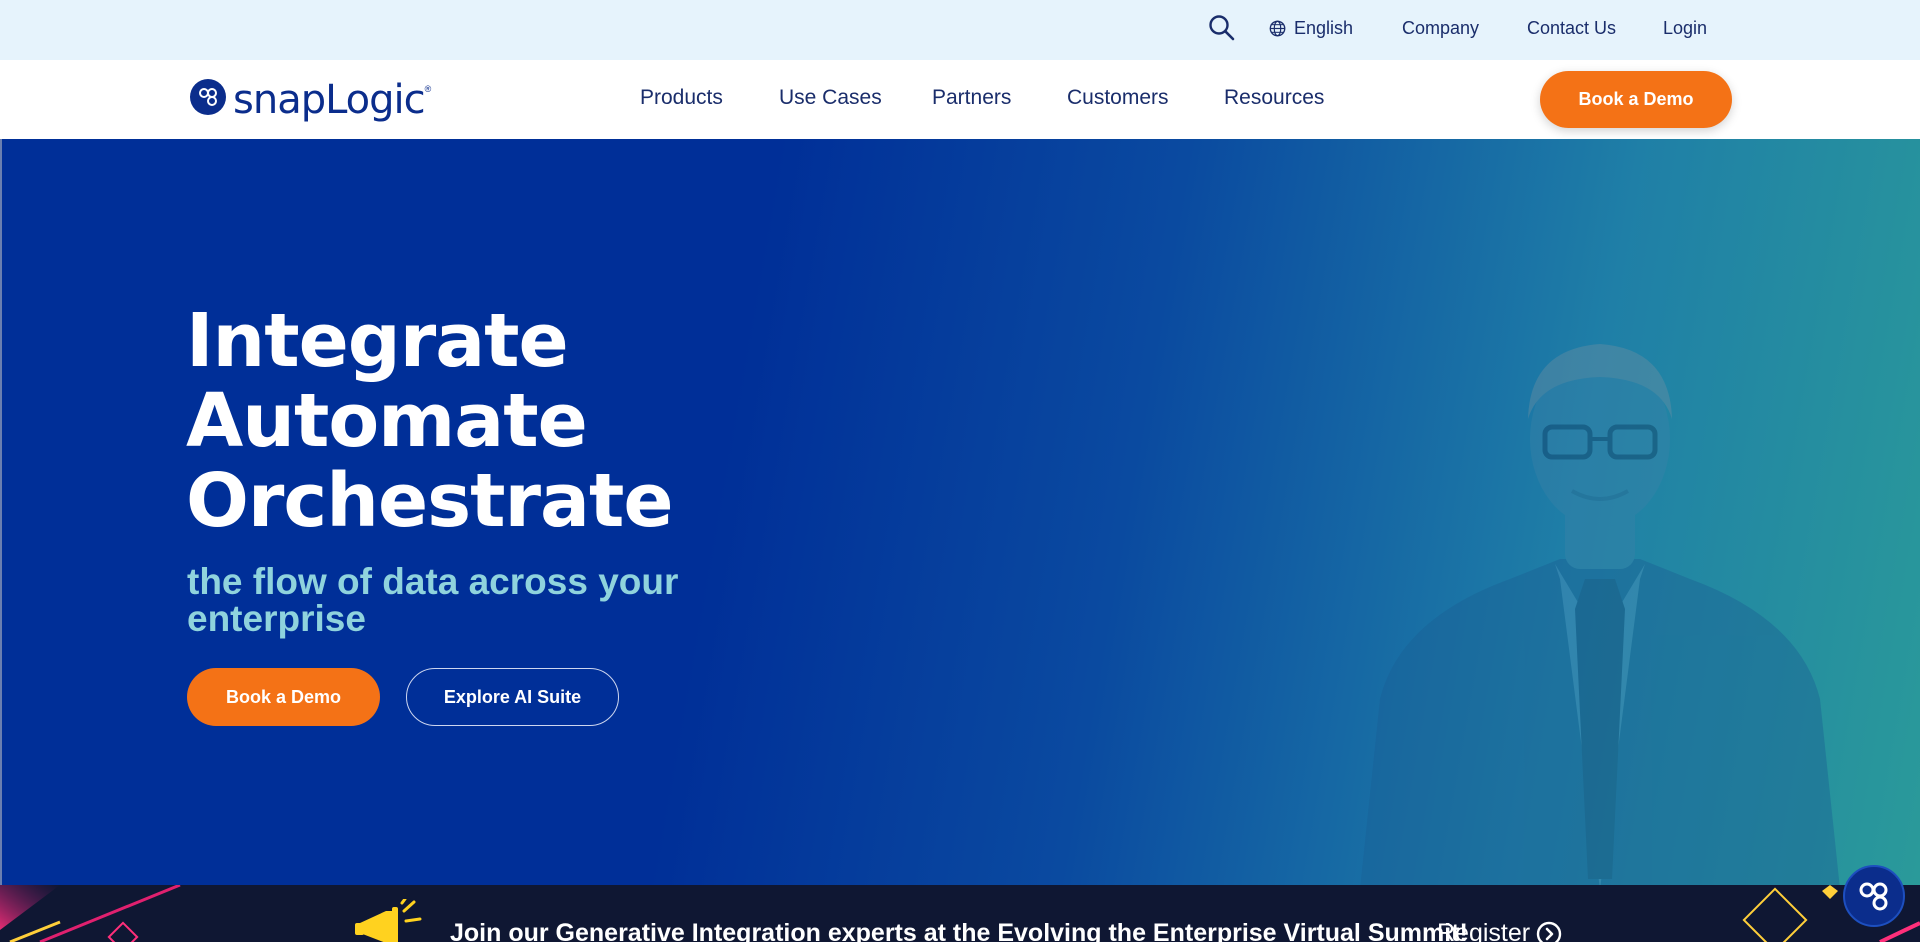 This screenshot has width=1920, height=942. I want to click on hero-headline-automate: Automate, so click(387, 421).